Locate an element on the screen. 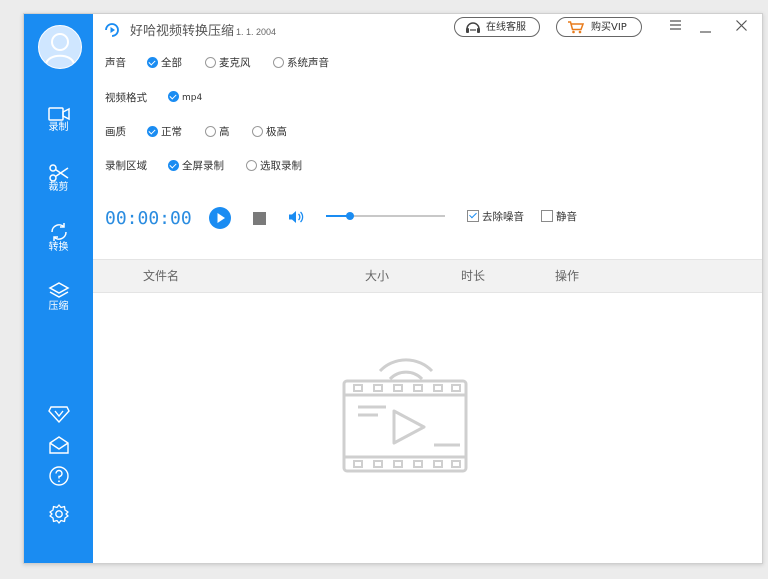  audio-option-all: 全部 is located at coordinates (164, 63).